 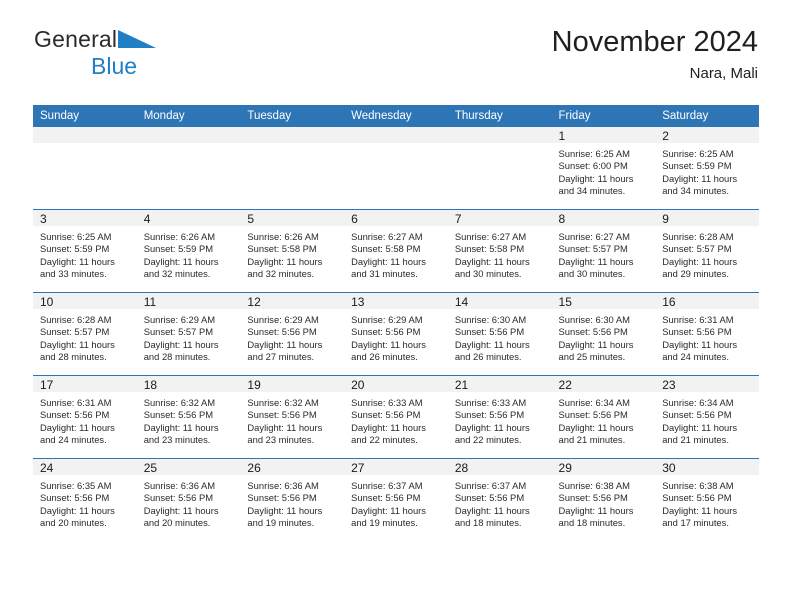 What do you see at coordinates (73, 523) in the screenshot?
I see `daylight-text: and 20 minutes.` at bounding box center [73, 523].